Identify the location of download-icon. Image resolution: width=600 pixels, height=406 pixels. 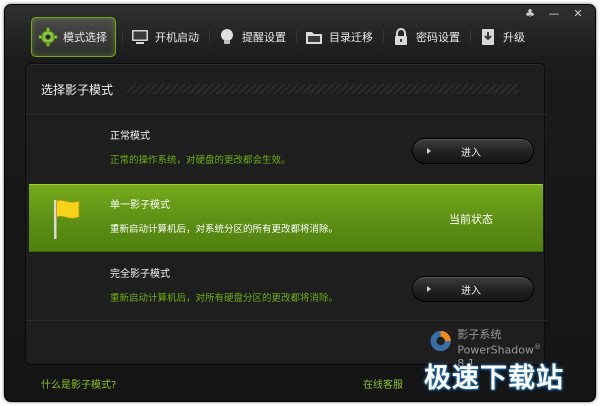
(488, 37).